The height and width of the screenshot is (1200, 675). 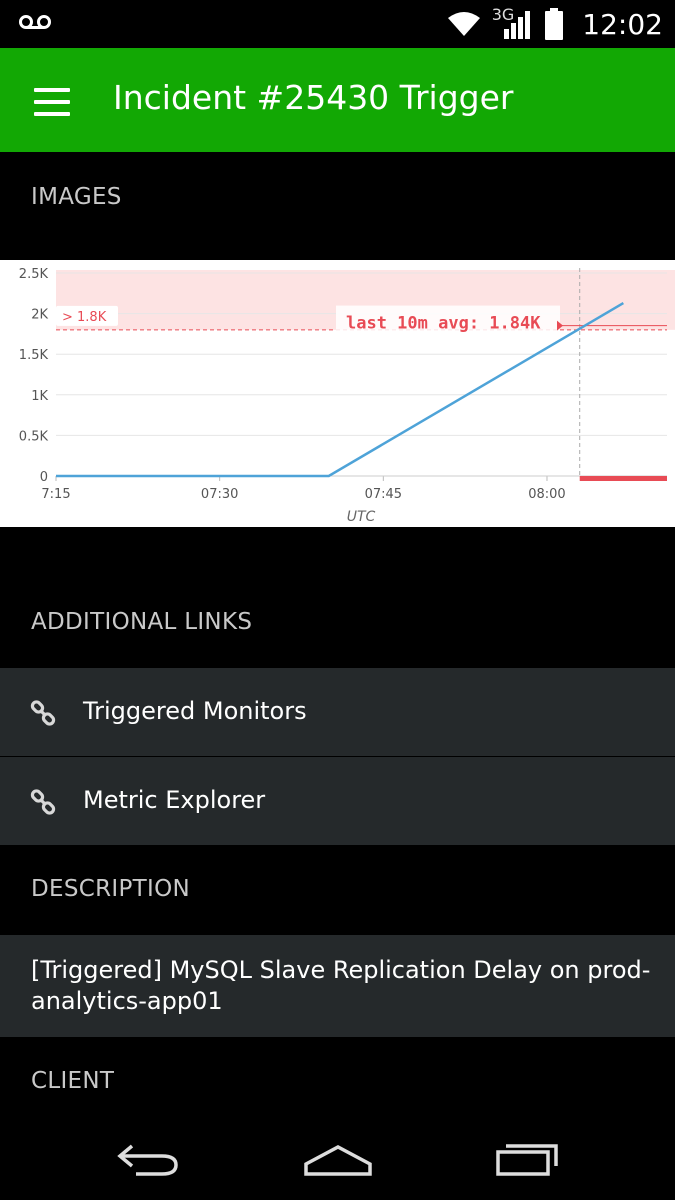 What do you see at coordinates (174, 800) in the screenshot?
I see `link-label: Metric Explorer` at bounding box center [174, 800].